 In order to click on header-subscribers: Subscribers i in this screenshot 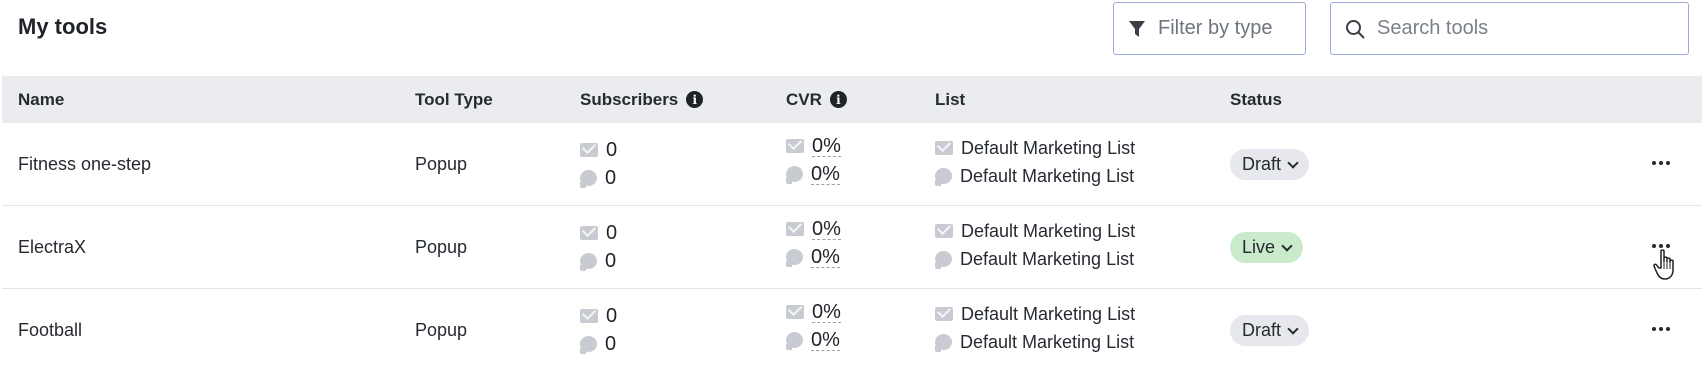, I will do `click(642, 99)`.